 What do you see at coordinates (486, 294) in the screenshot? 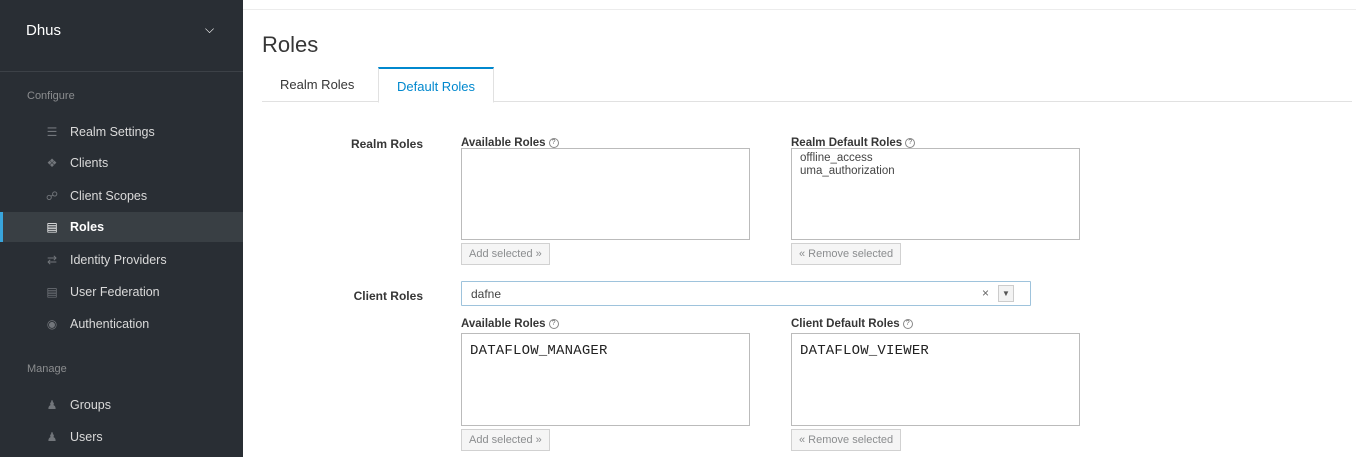
I see `client-select-value: dafne` at bounding box center [486, 294].